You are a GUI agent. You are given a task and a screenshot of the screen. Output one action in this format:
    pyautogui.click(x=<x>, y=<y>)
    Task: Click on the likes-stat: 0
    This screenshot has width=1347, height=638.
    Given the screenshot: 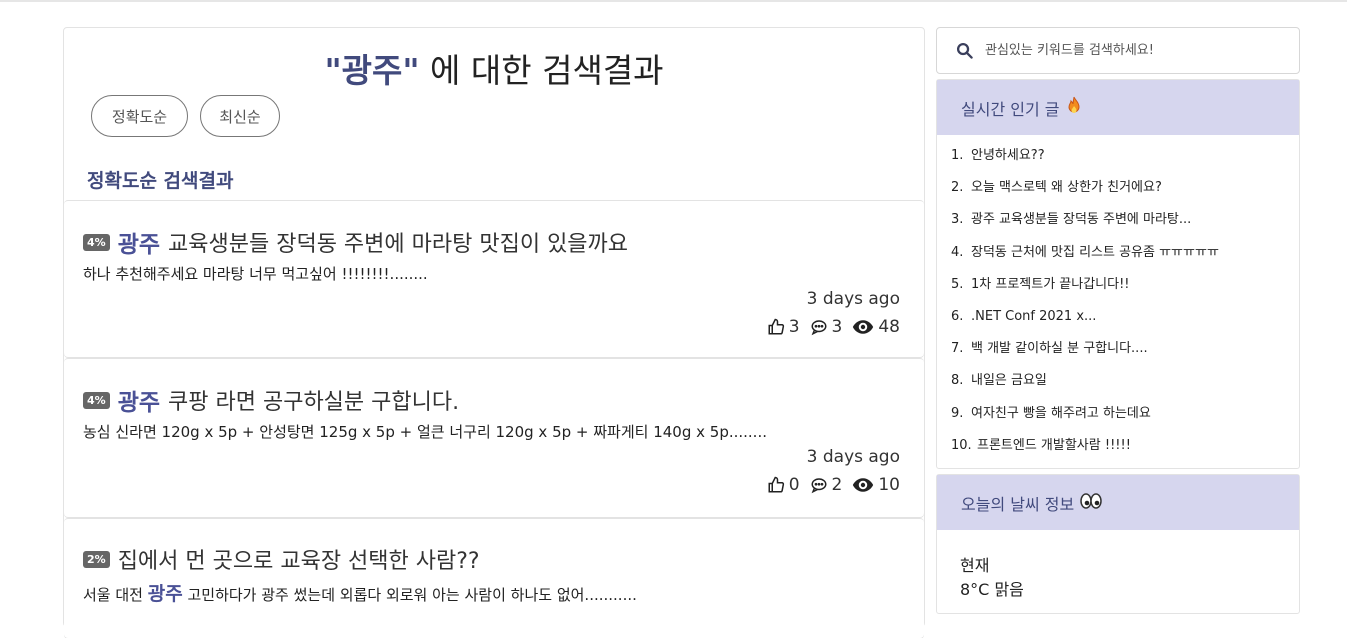 What is the action you would take?
    pyautogui.click(x=783, y=485)
    